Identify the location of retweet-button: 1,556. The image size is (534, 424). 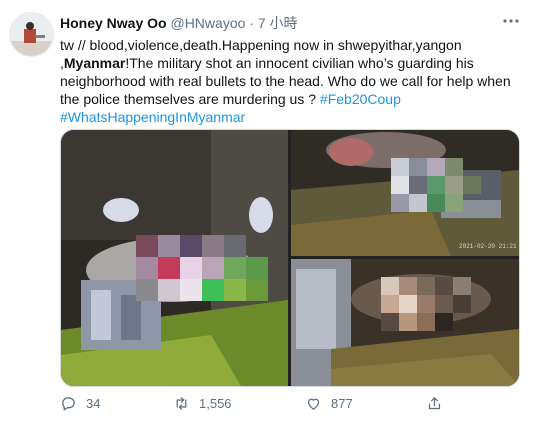
(202, 403).